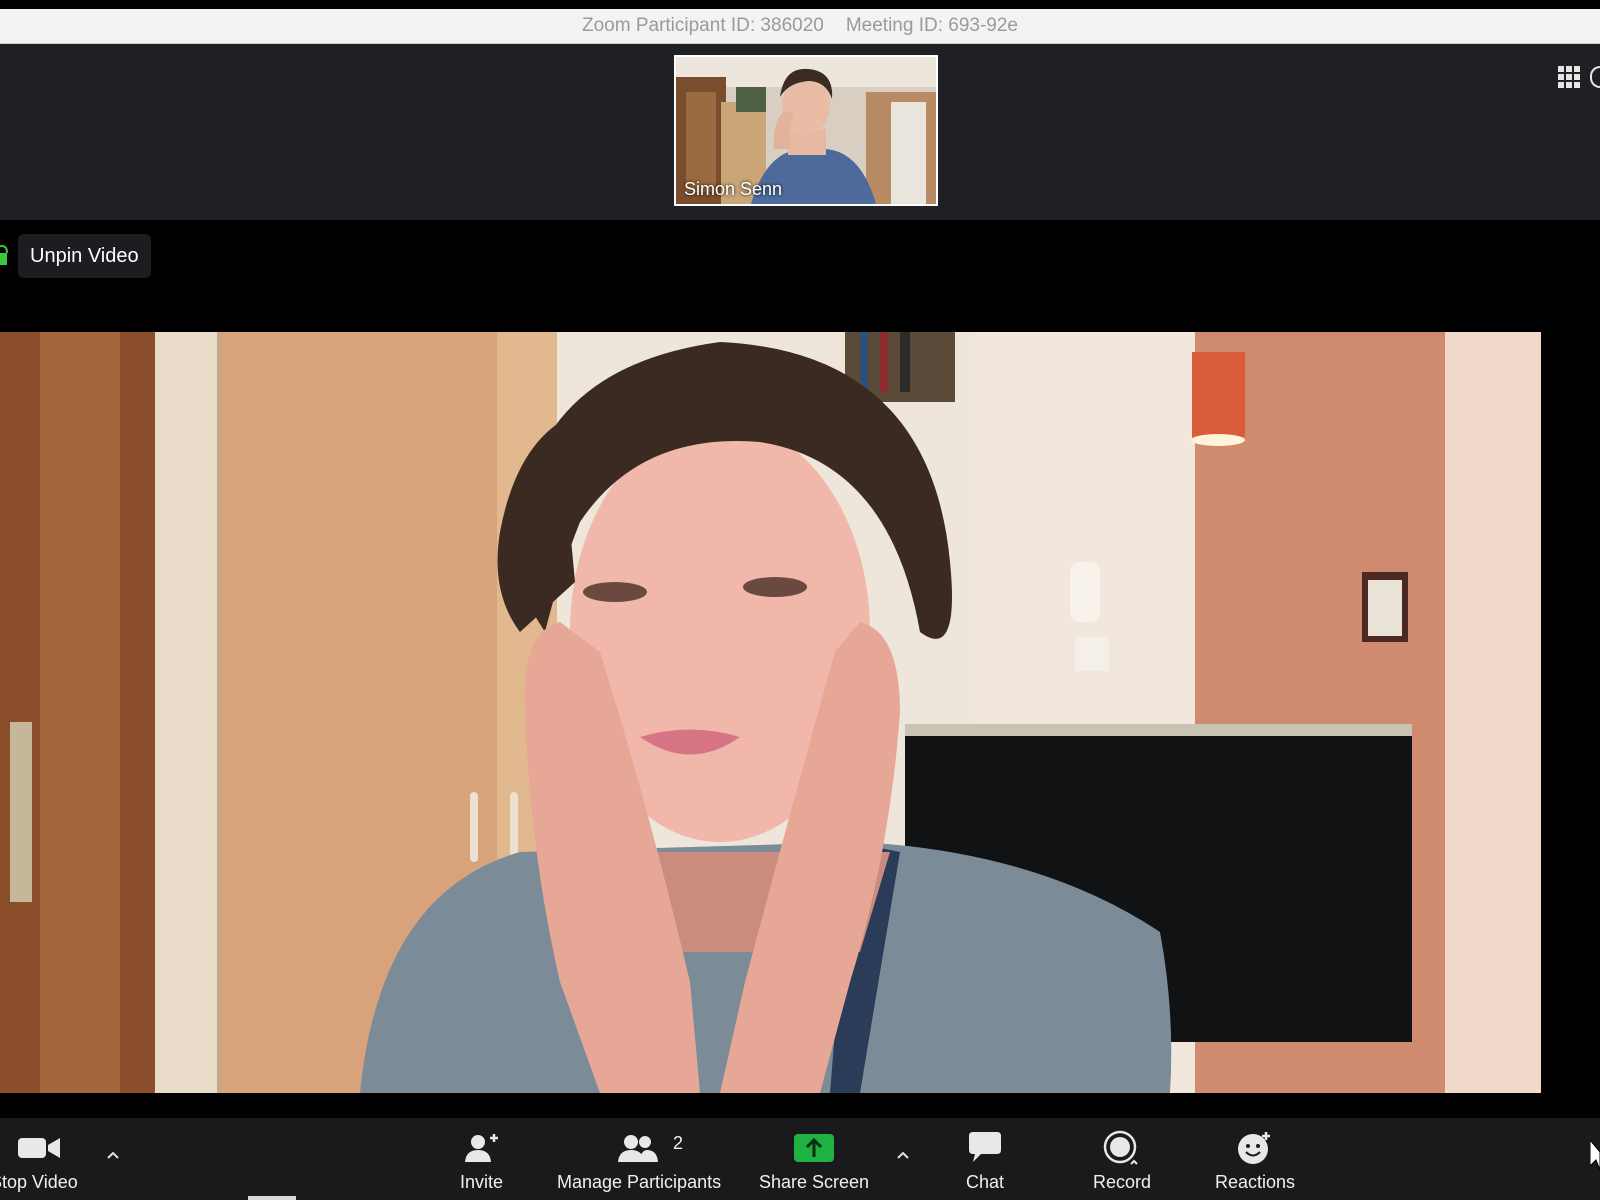 The width and height of the screenshot is (1600, 1200). I want to click on chevron-up-icon, so click(113, 1155).